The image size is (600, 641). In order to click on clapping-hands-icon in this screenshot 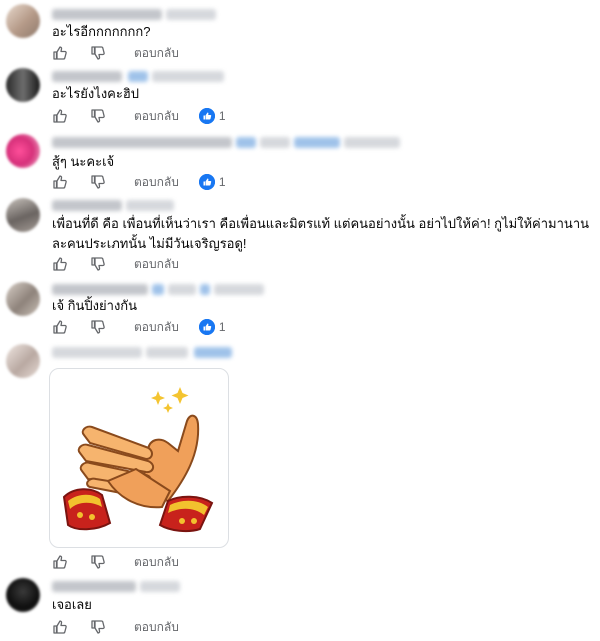, I will do `click(138, 460)`.